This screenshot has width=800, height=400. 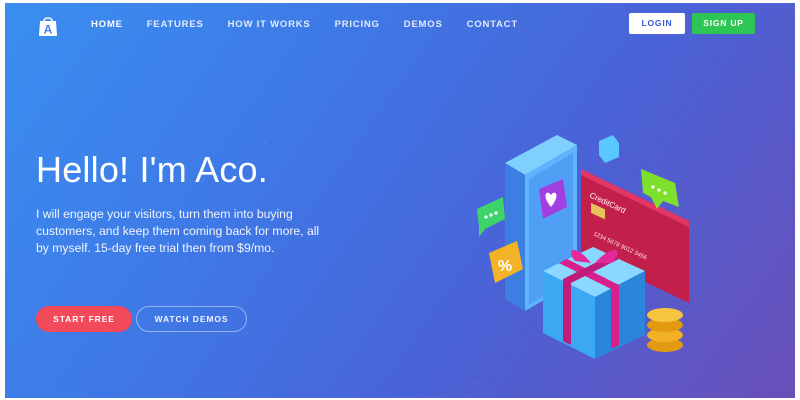 I want to click on chat-bubble-green-icon, so click(x=491, y=217).